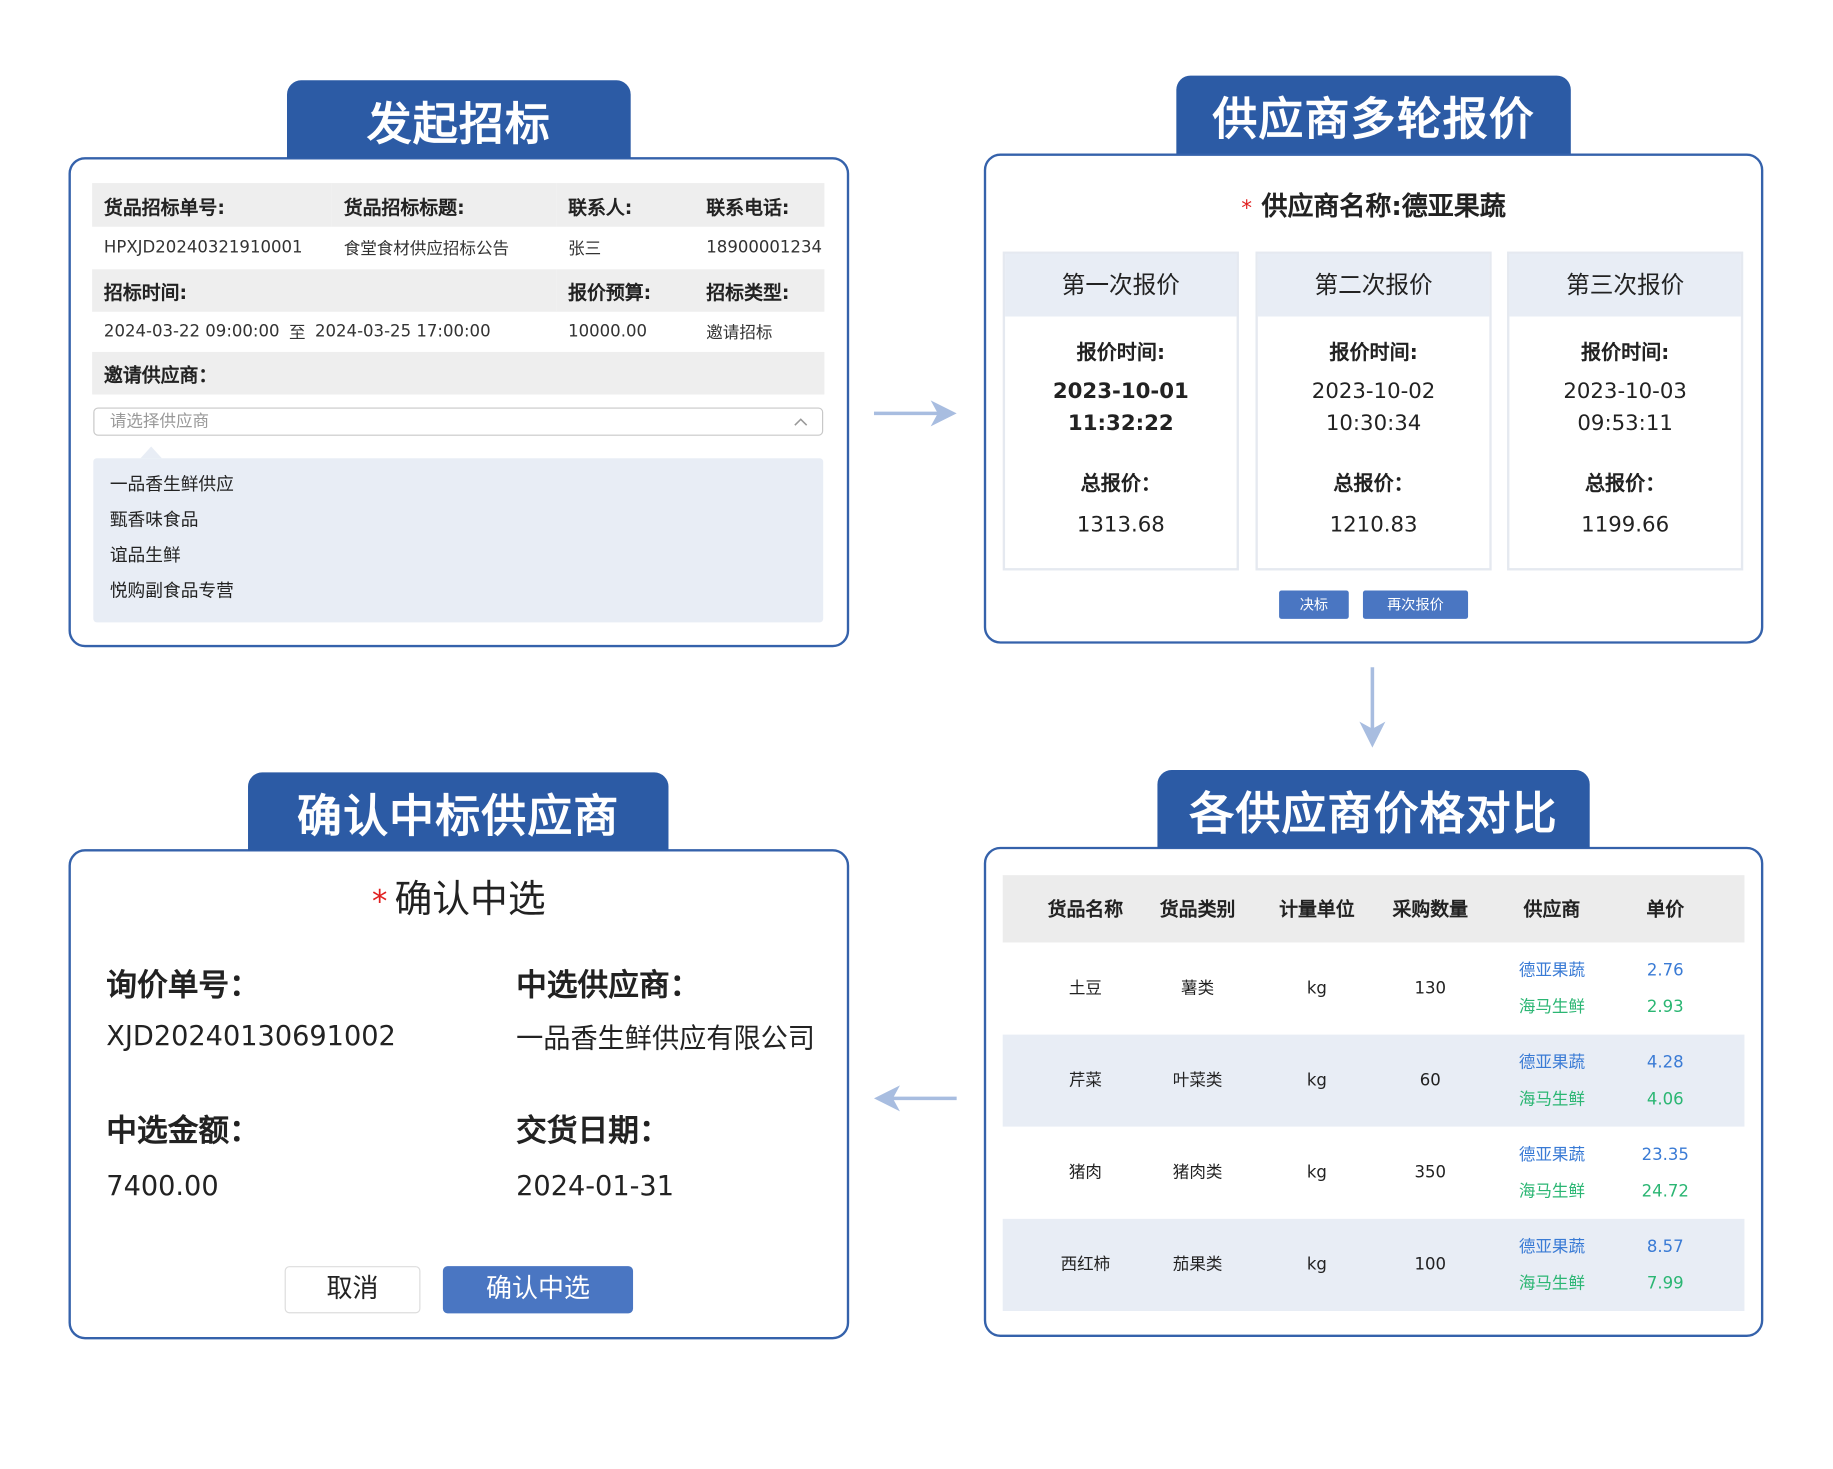 The image size is (1833, 1469). I want to click on column-header: 单价, so click(1665, 909).